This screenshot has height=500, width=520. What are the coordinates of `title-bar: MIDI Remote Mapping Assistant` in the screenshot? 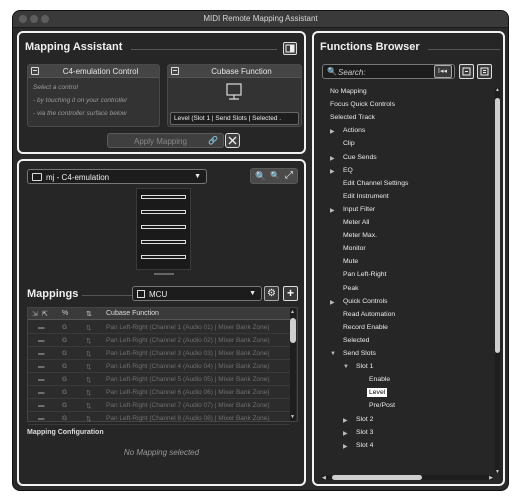 It's located at (260, 19).